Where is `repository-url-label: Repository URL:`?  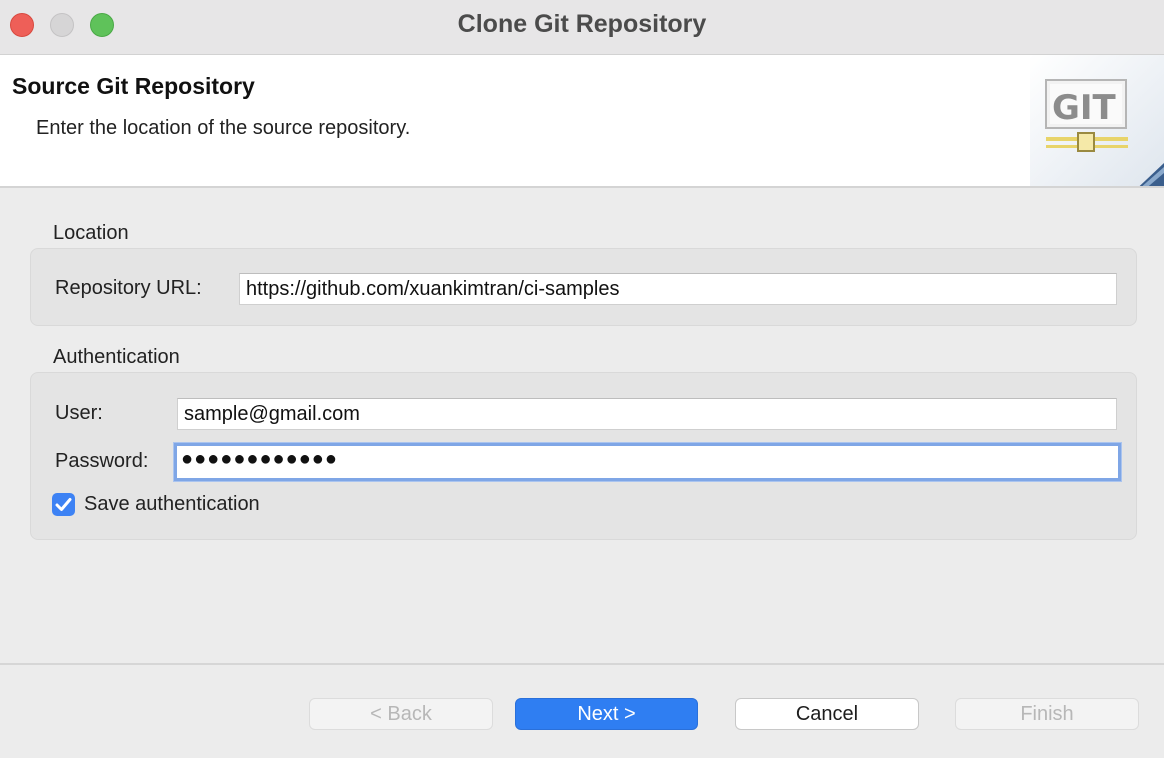 repository-url-label: Repository URL: is located at coordinates (128, 288).